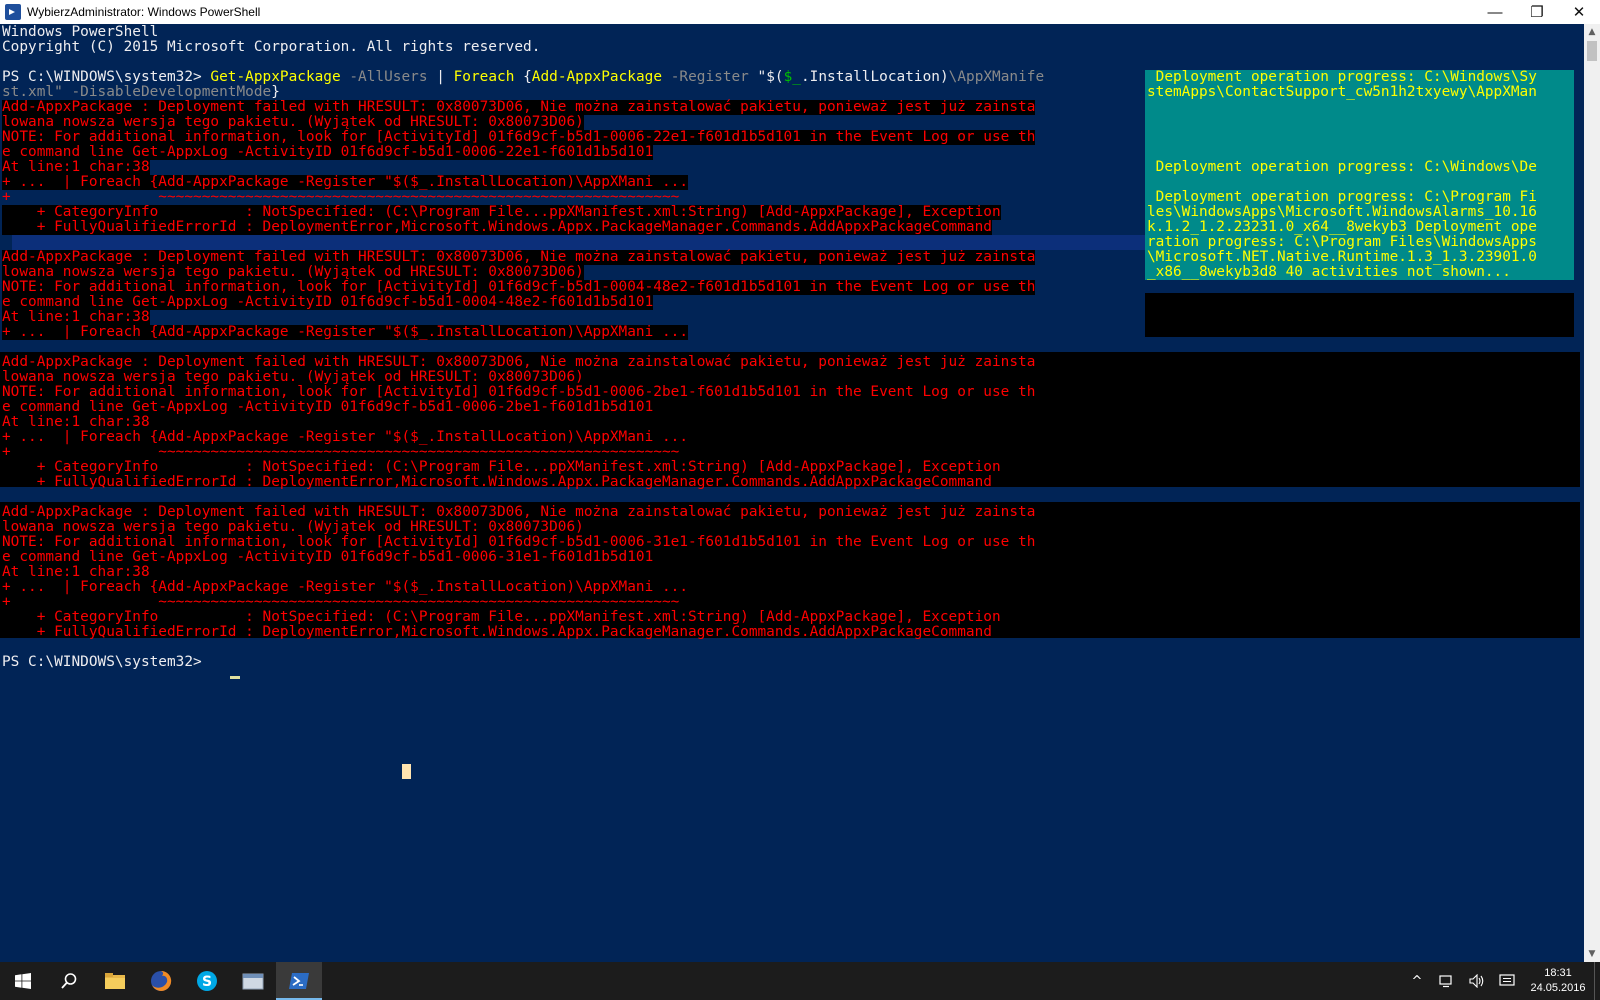 The width and height of the screenshot is (1600, 1000). What do you see at coordinates (440, 77) in the screenshot?
I see `pipe-operator: |` at bounding box center [440, 77].